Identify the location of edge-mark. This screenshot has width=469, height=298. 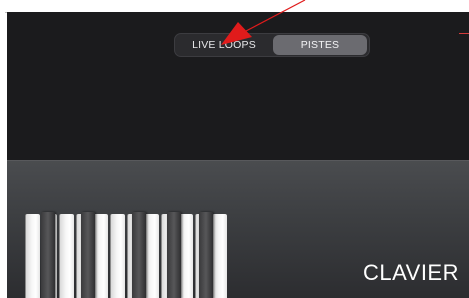
(464, 33).